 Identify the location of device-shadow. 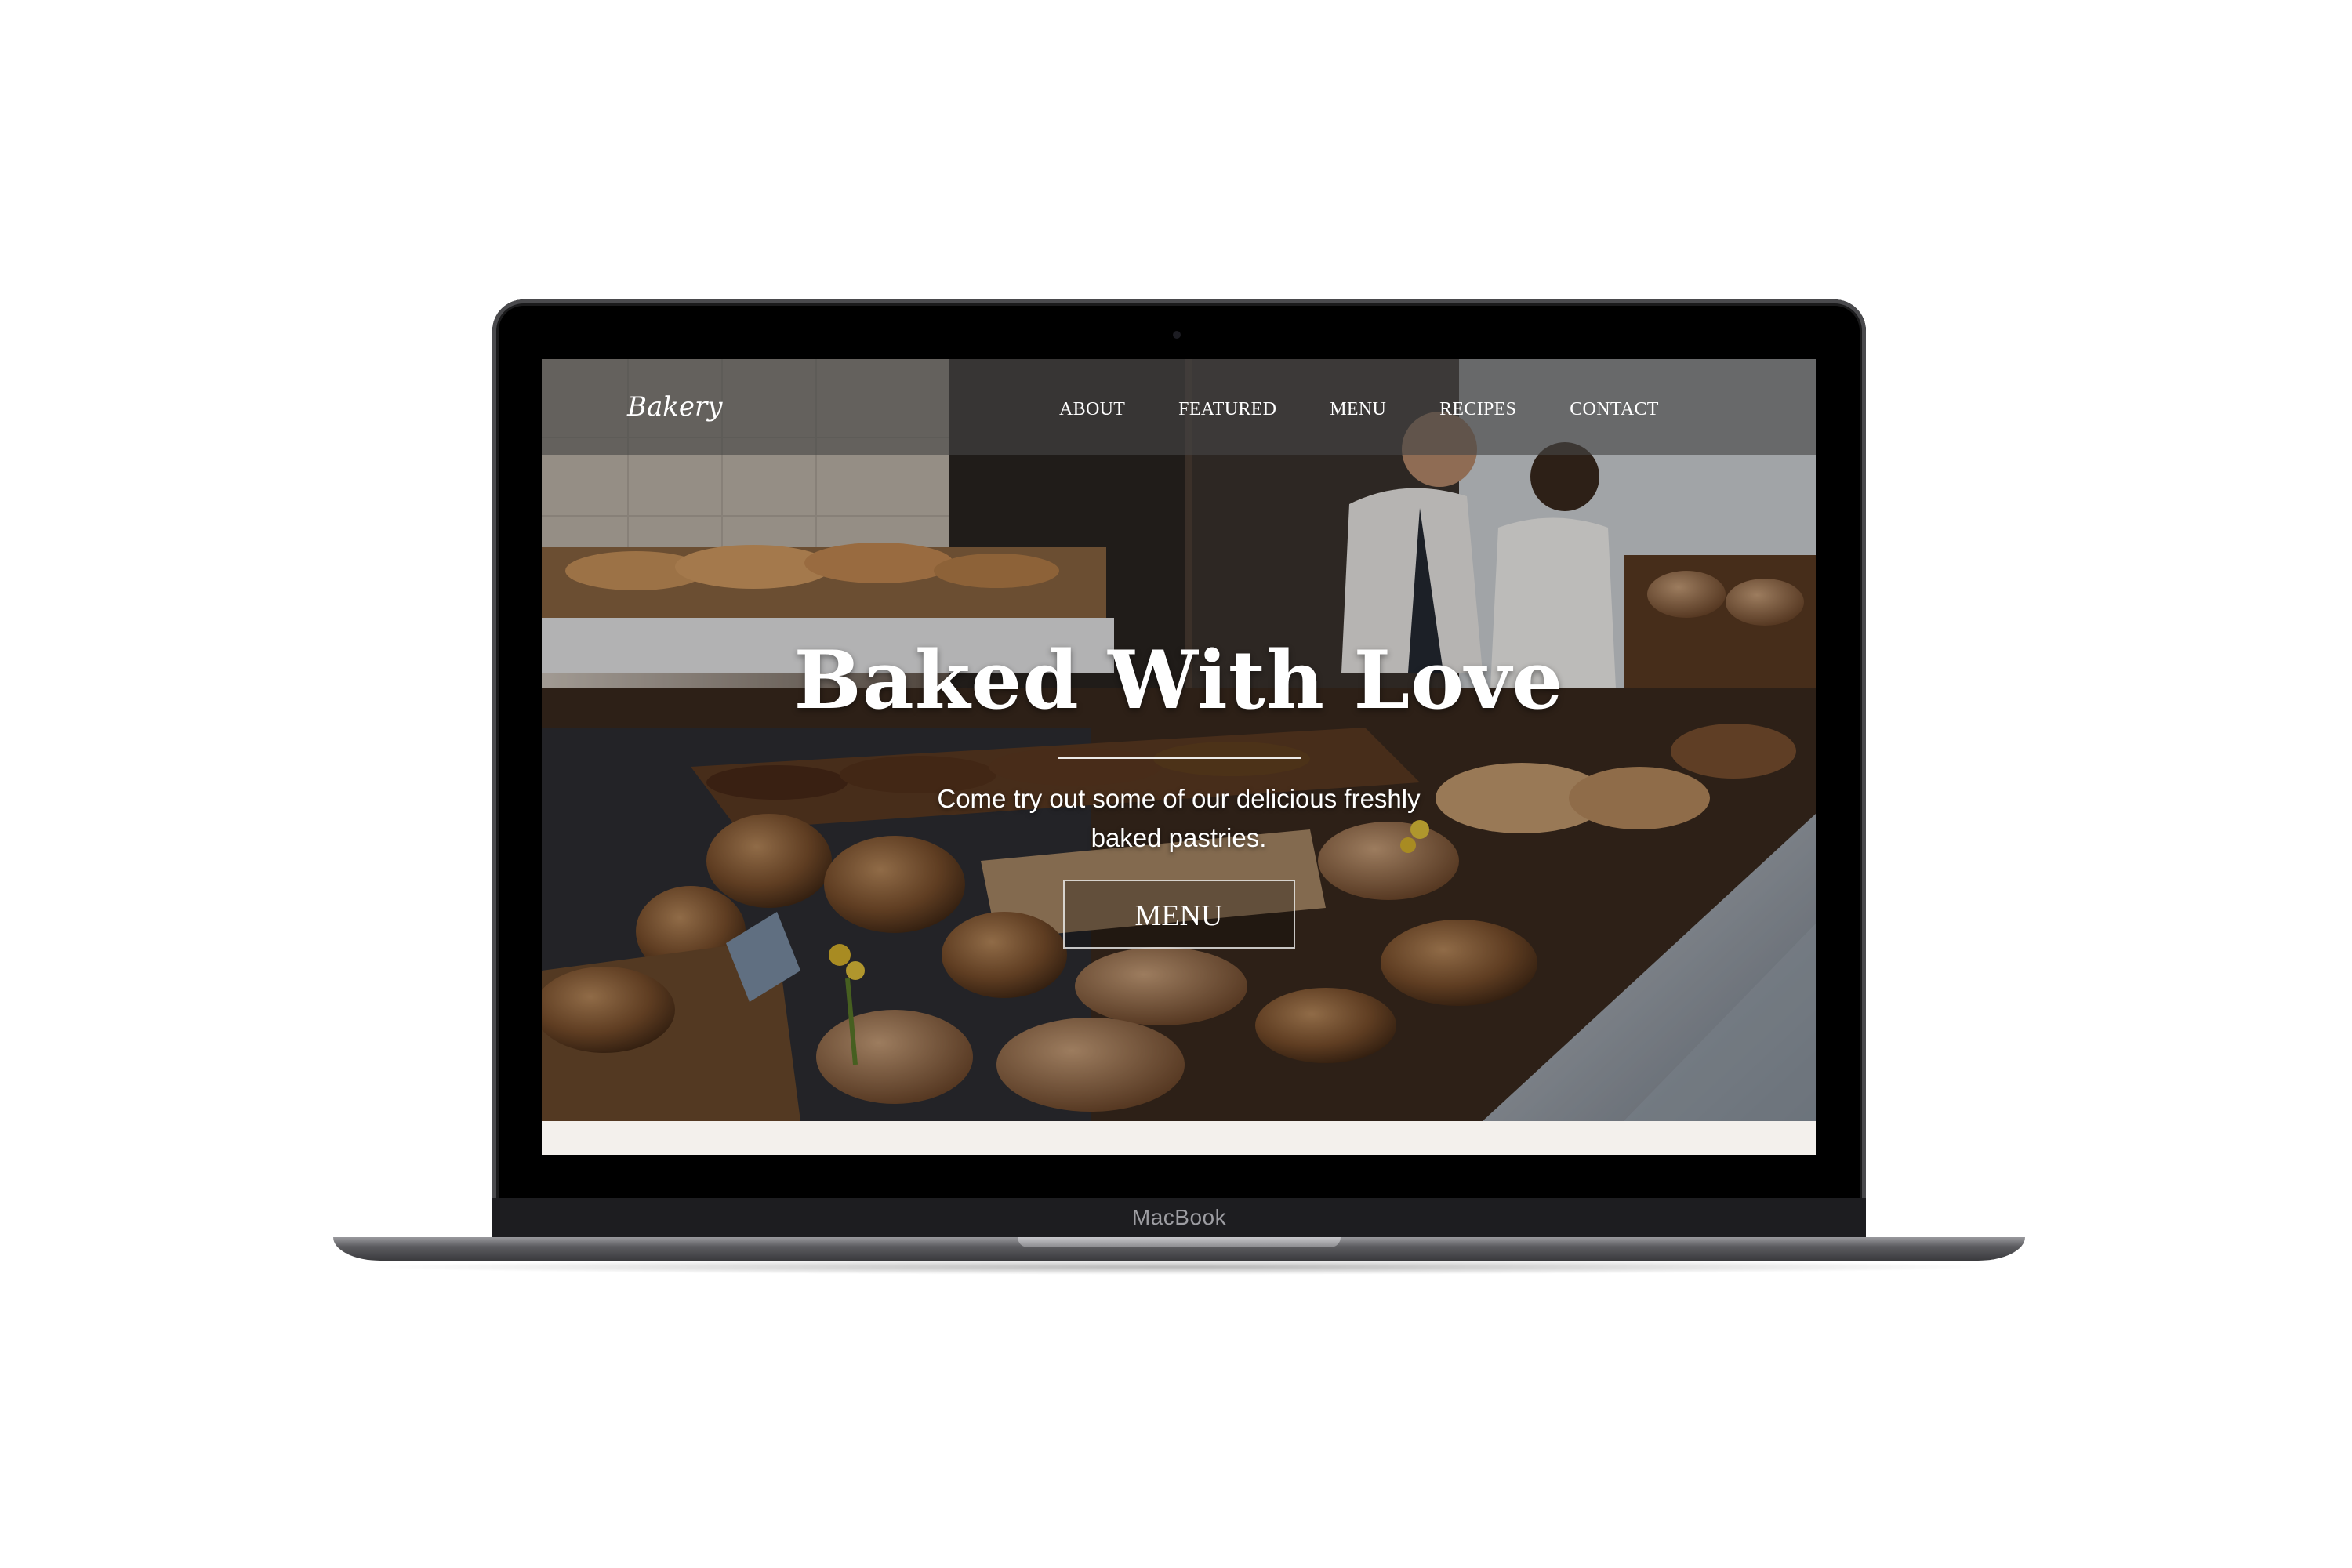
(1180, 1267).